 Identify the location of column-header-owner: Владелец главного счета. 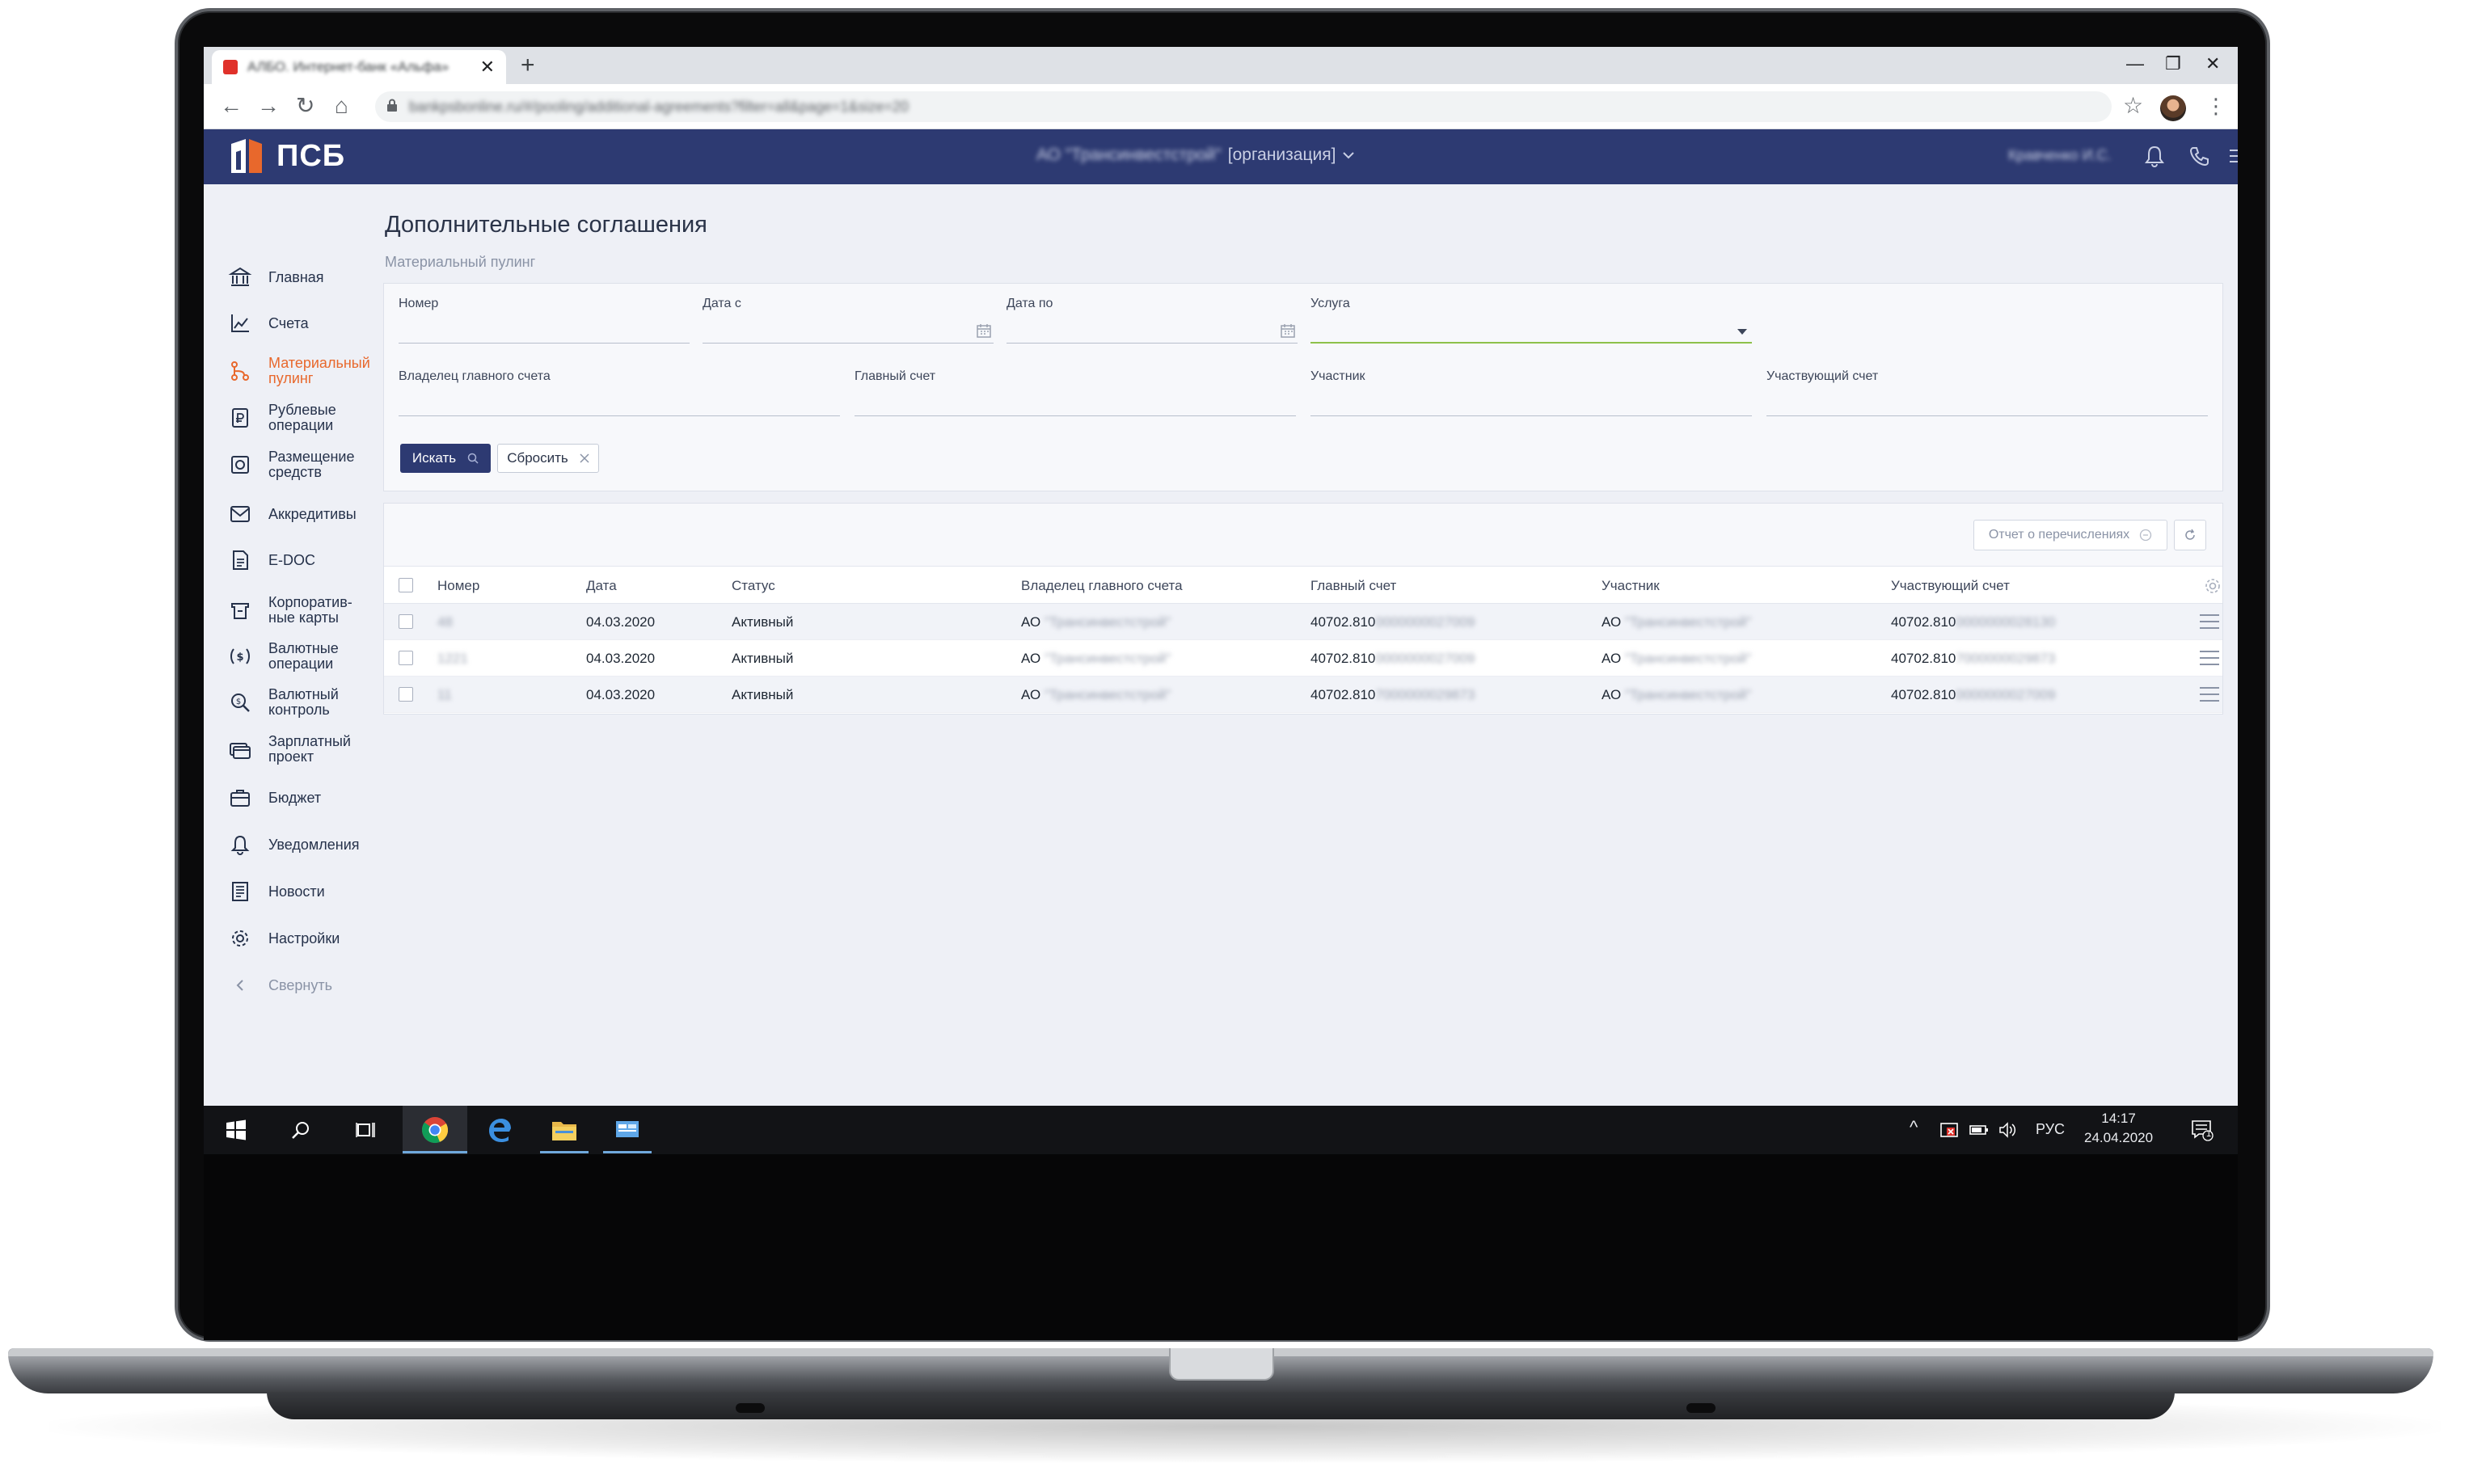
(1102, 586).